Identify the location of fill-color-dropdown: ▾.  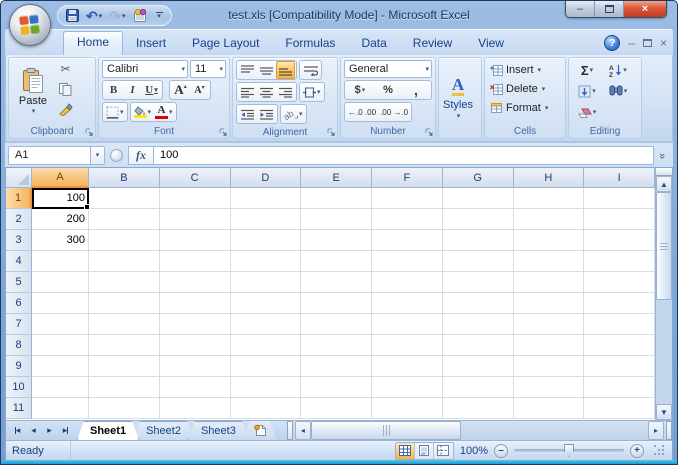
(150, 112).